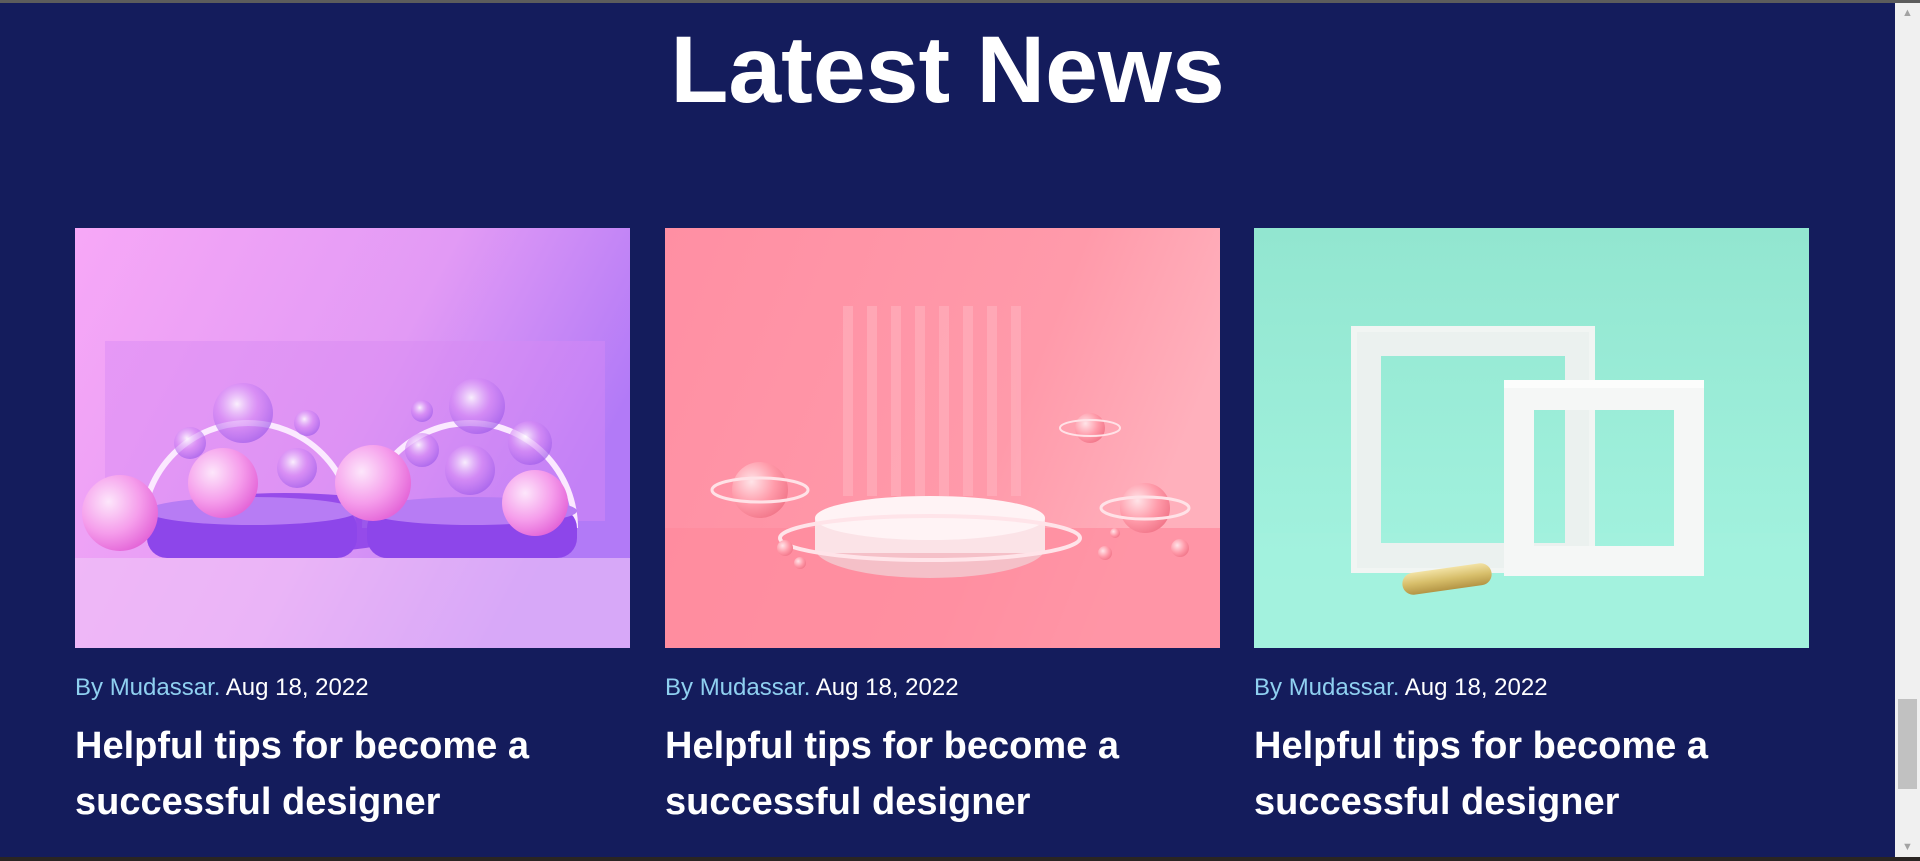 This screenshot has width=1920, height=861. I want to click on card-image-pink-podium, so click(942, 438).